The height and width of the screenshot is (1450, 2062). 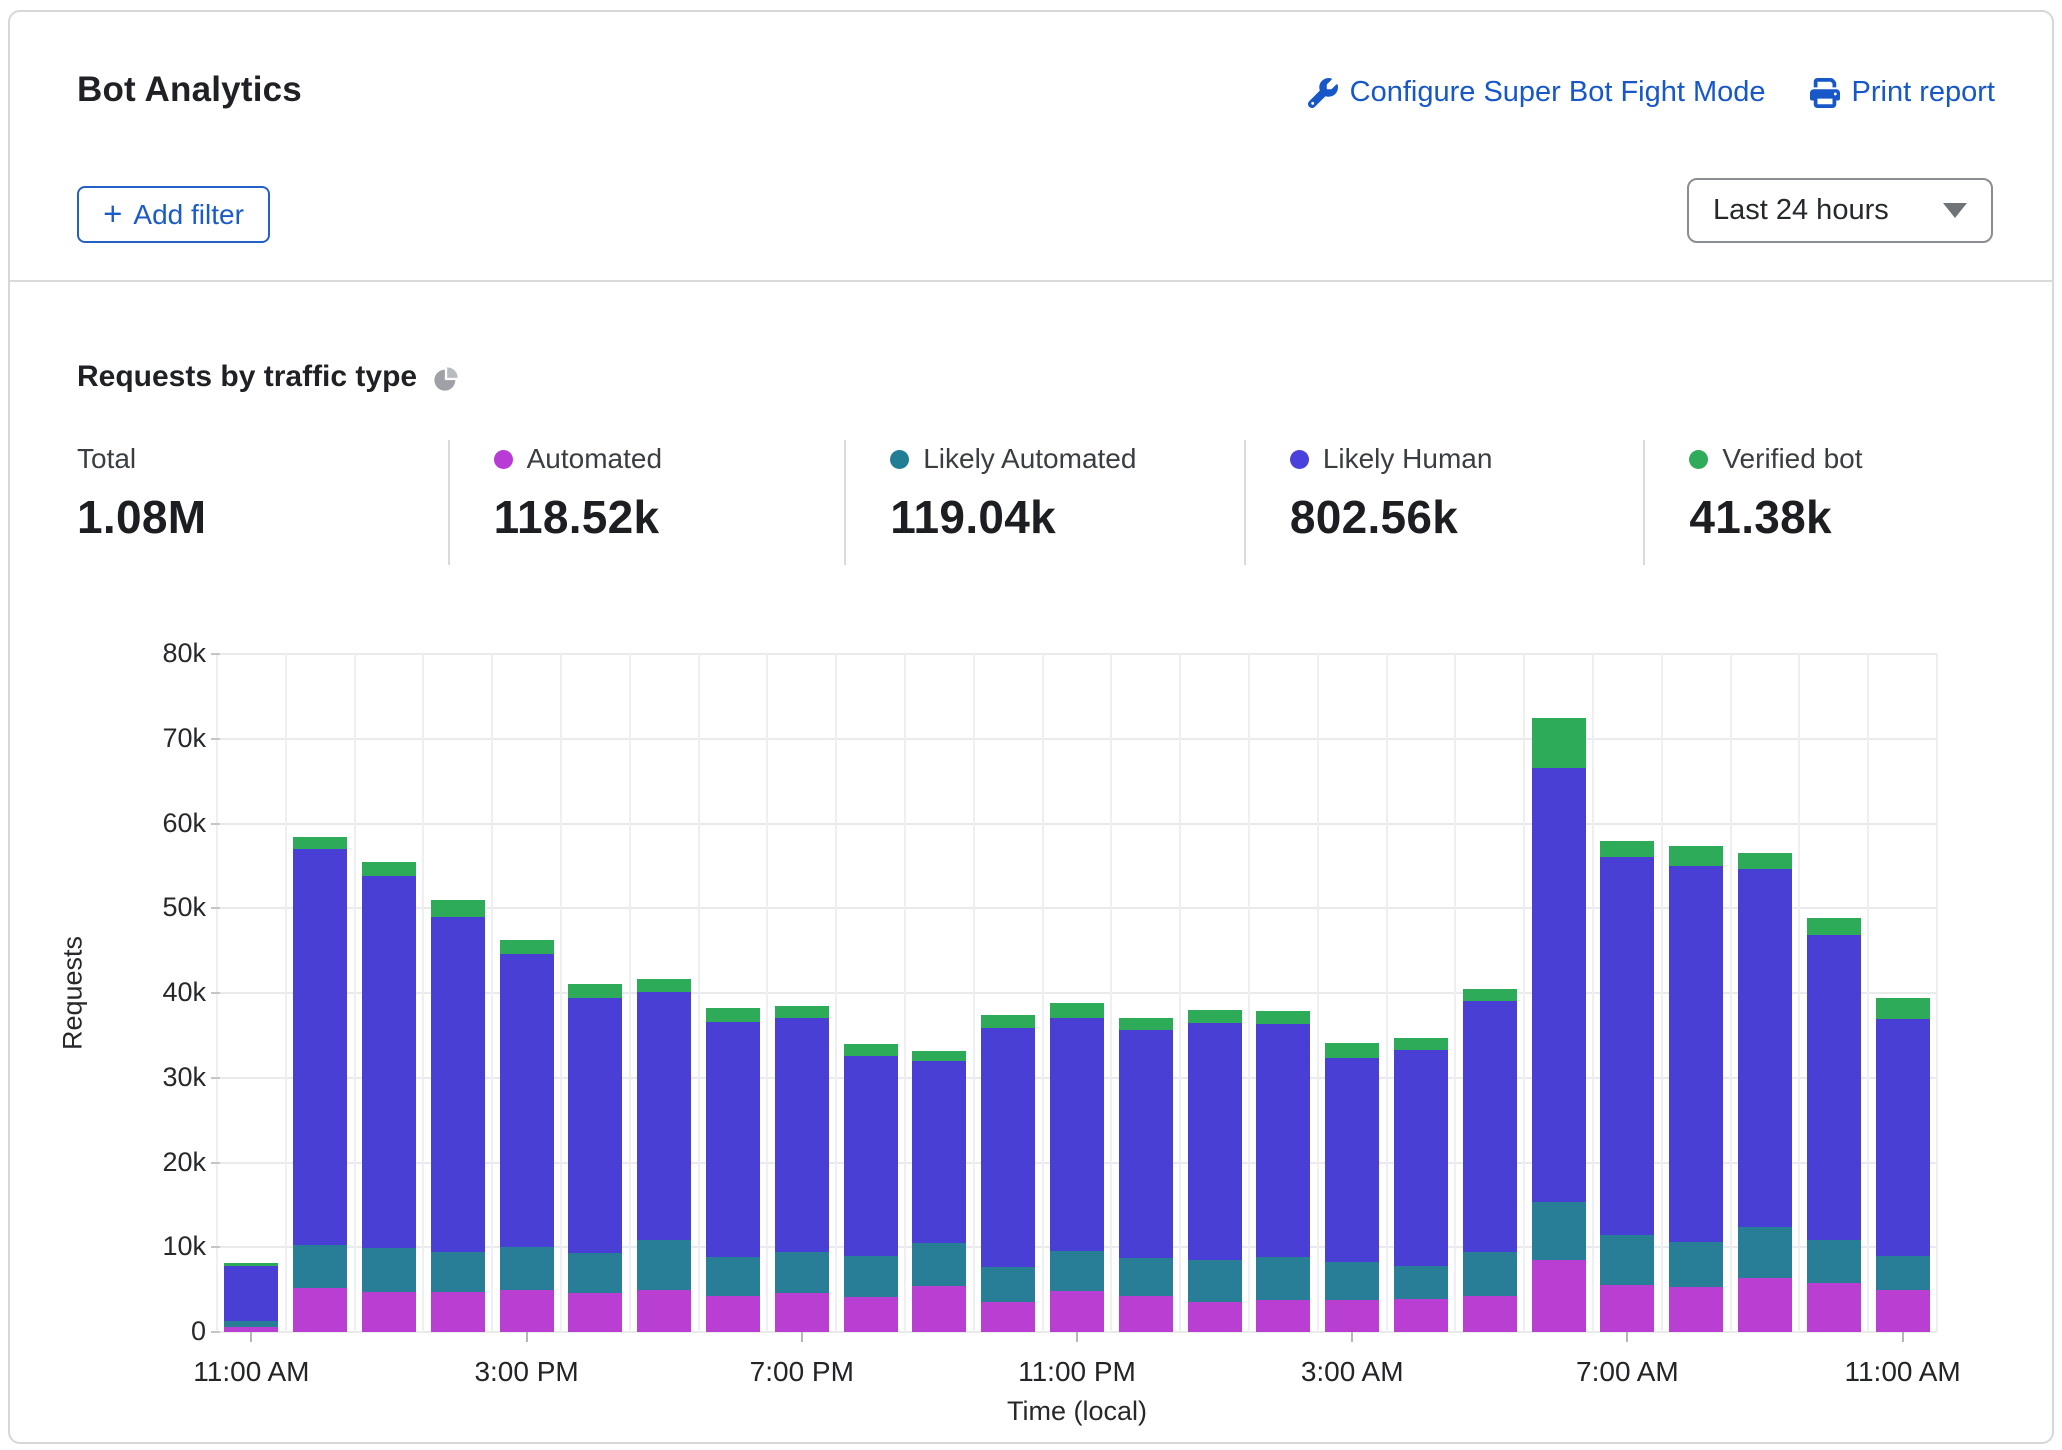 I want to click on stacked-bar-8-00-am, so click(x=1696, y=993).